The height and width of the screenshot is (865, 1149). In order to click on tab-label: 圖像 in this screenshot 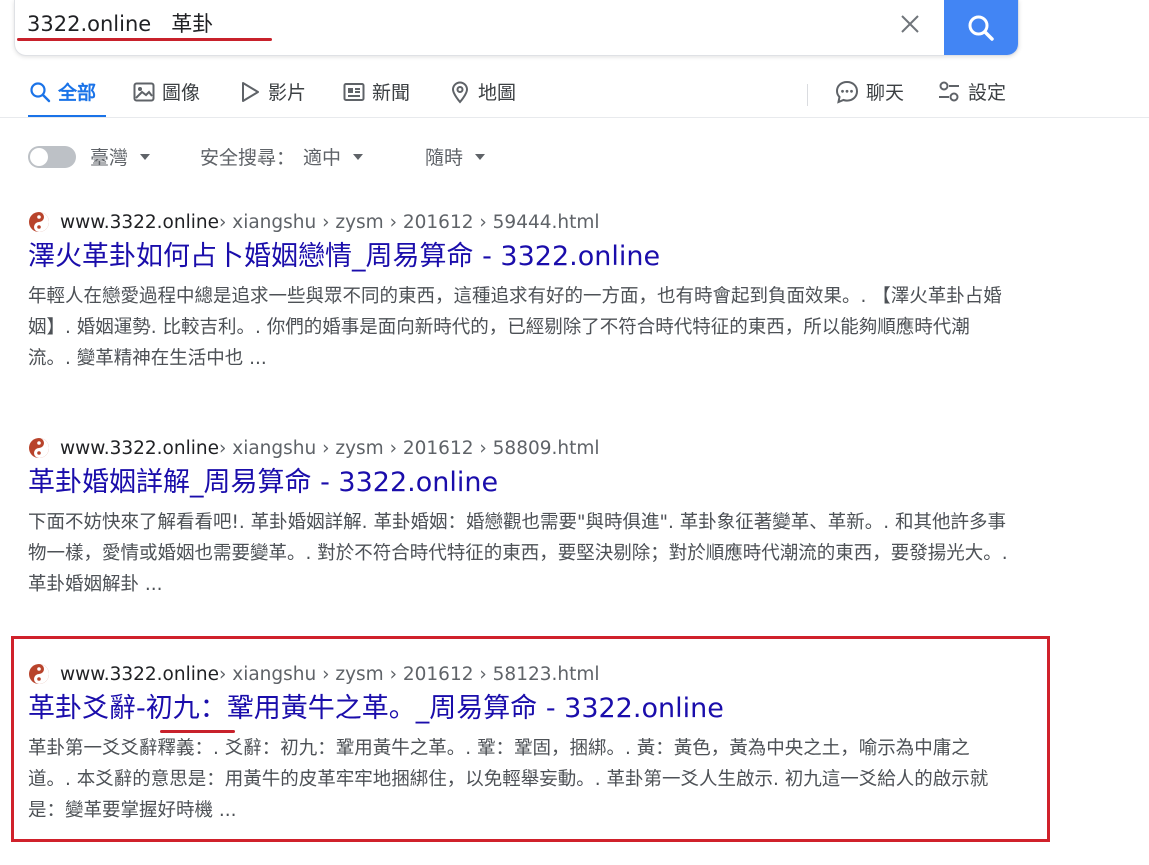, I will do `click(181, 93)`.